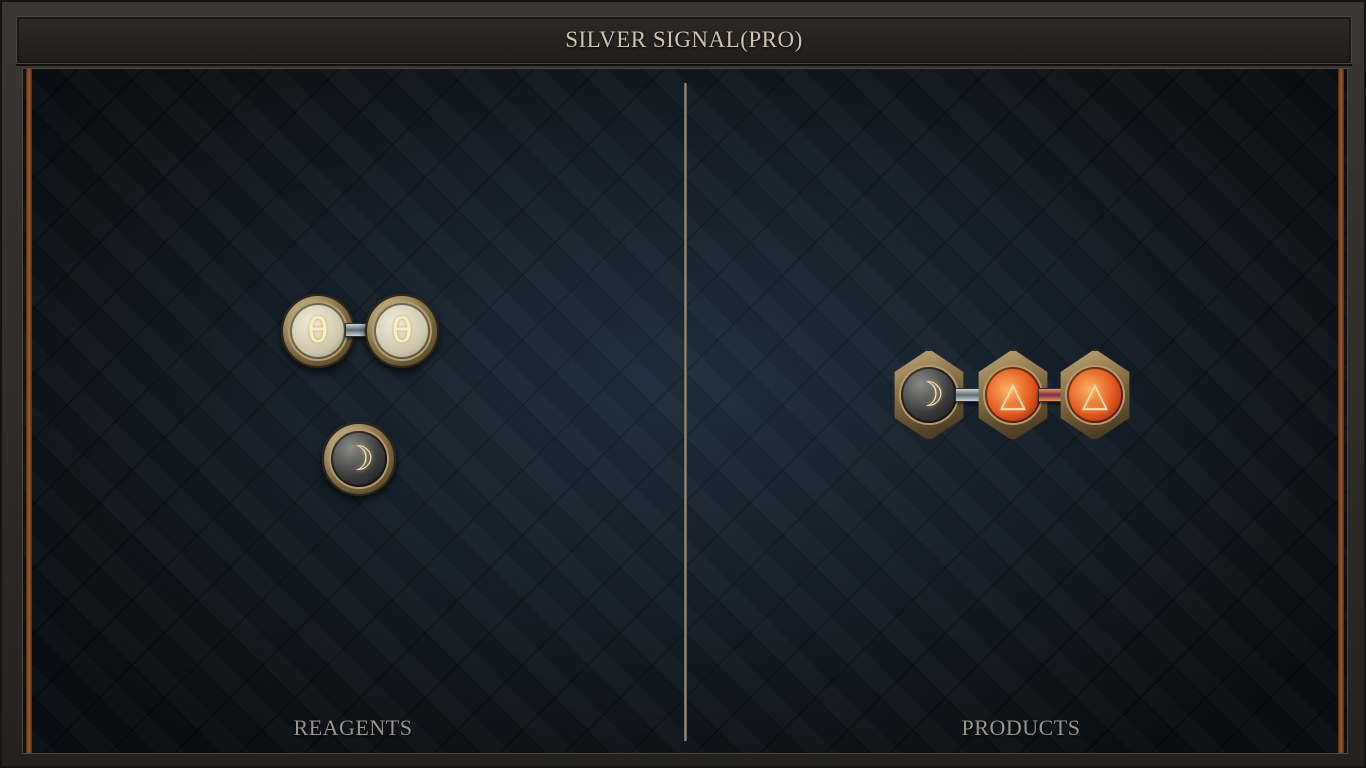 The width and height of the screenshot is (1366, 768). I want to click on puzzle-title: SILVER SIGNAL(PRO), so click(684, 39).